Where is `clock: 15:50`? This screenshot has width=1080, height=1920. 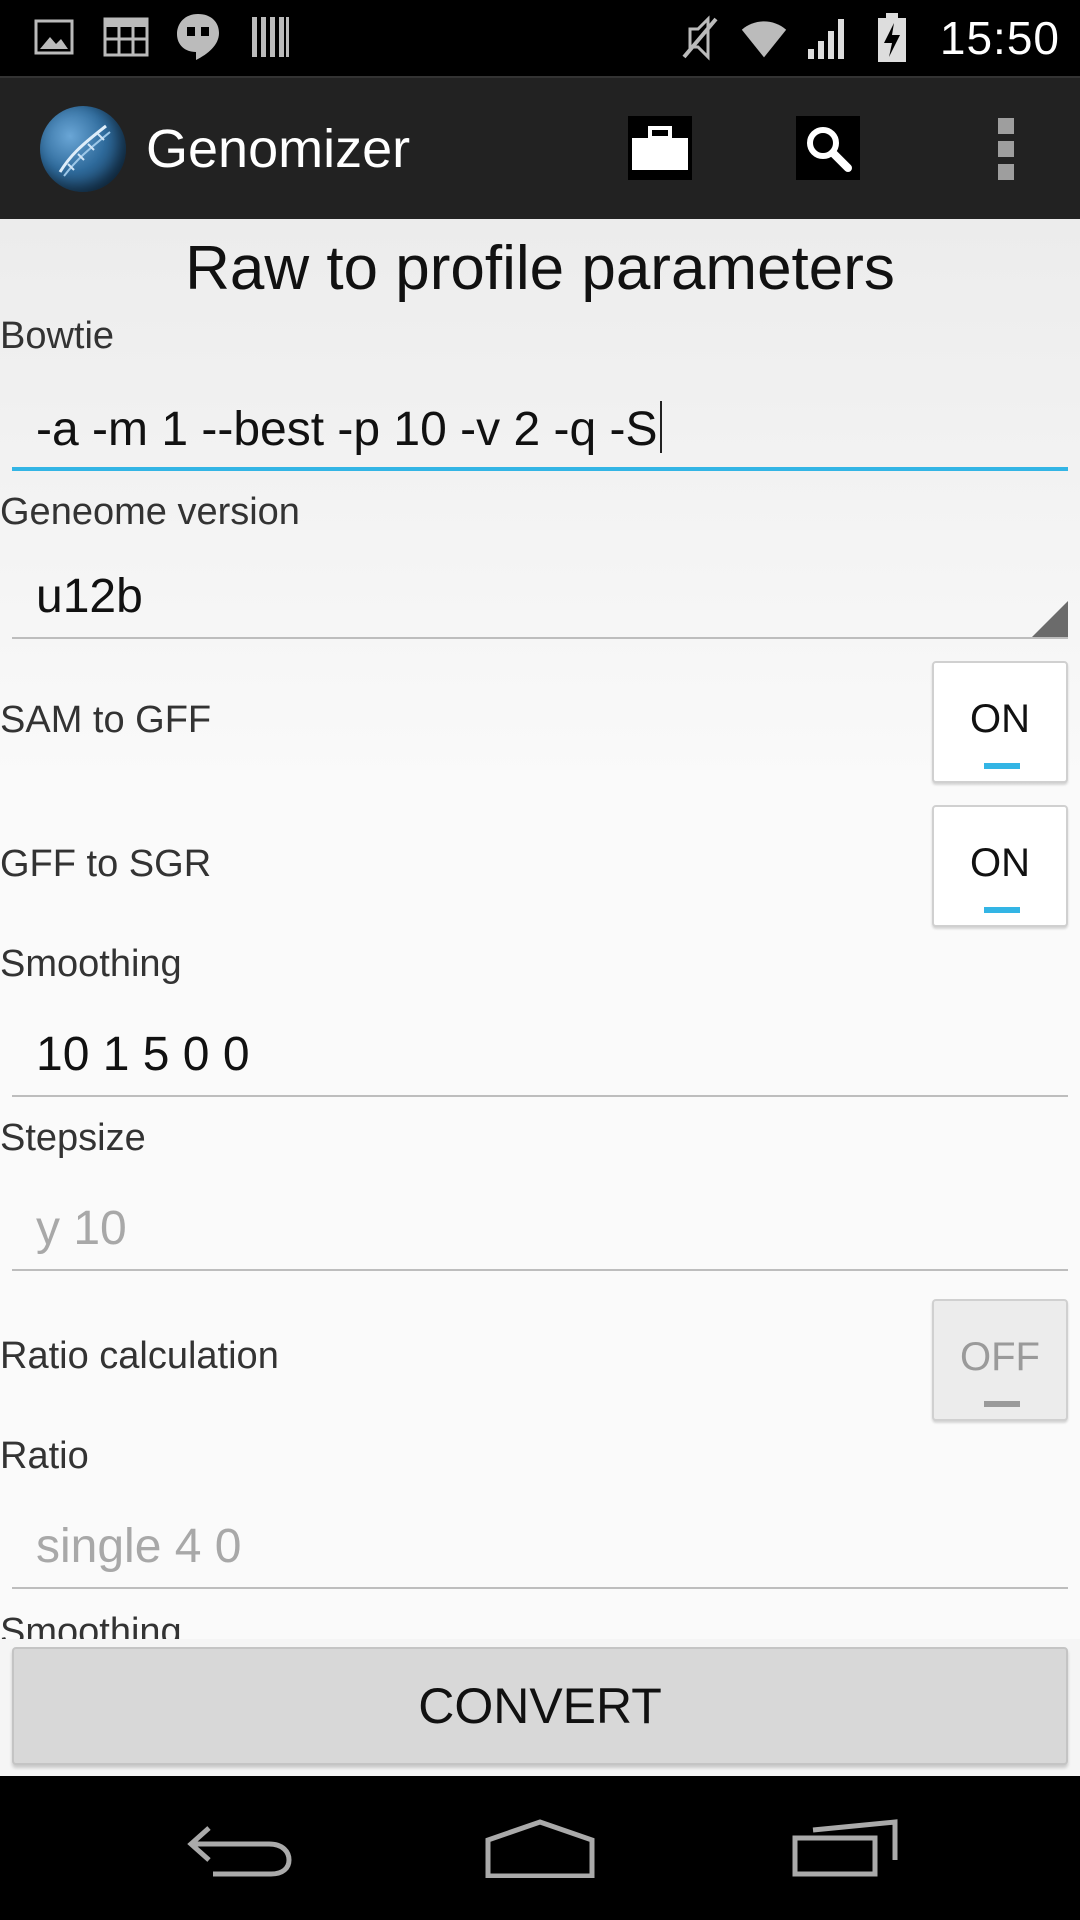 clock: 15:50 is located at coordinates (999, 38).